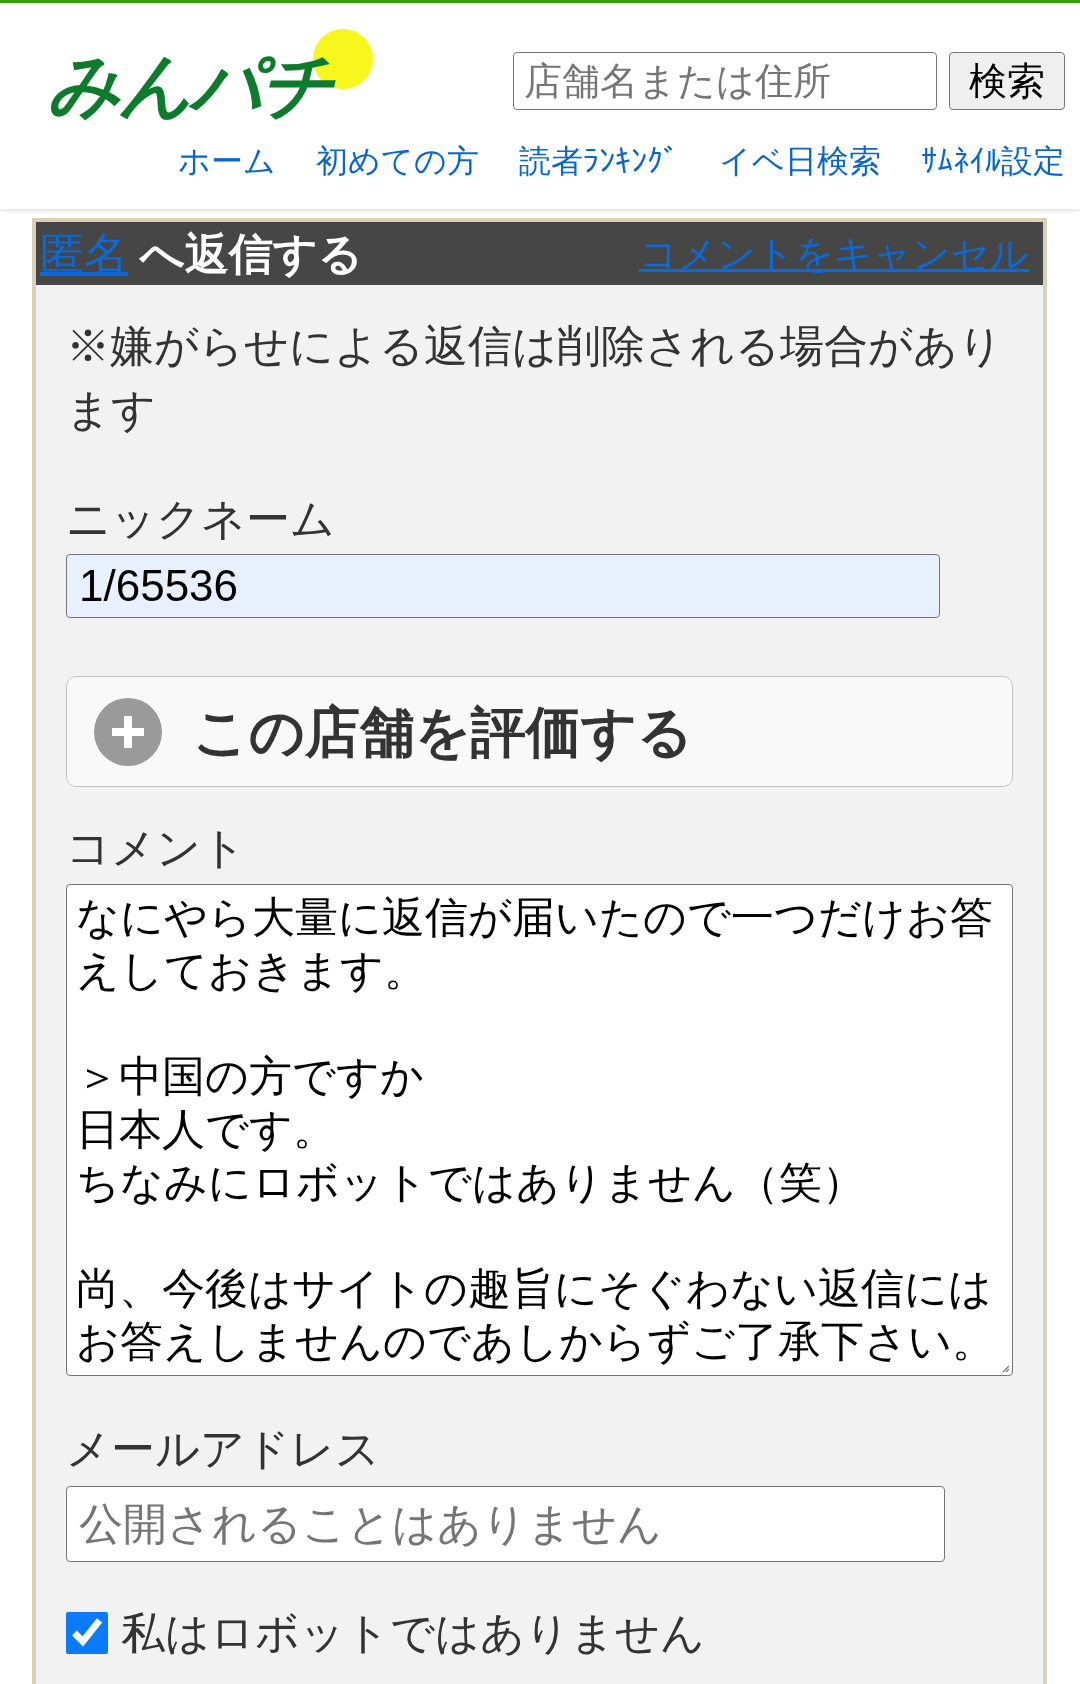  What do you see at coordinates (413, 1633) in the screenshot?
I see `checkbox-label: 私はロボットではありません` at bounding box center [413, 1633].